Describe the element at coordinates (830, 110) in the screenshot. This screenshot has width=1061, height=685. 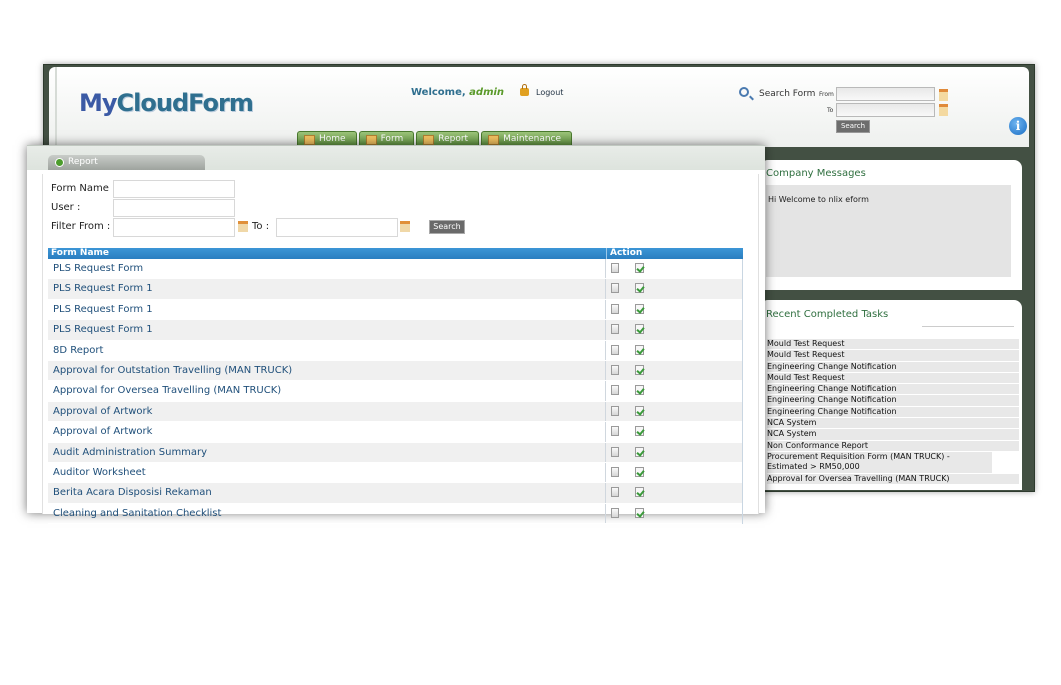
I see `search-to-label: To` at that location.